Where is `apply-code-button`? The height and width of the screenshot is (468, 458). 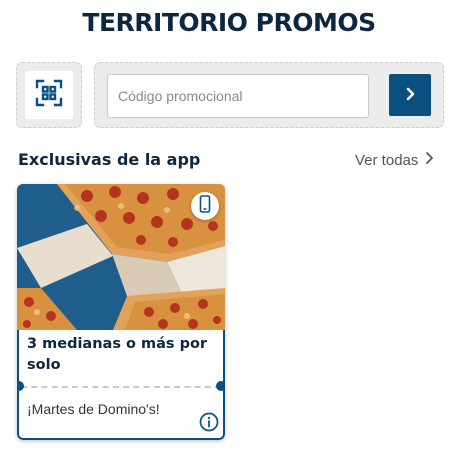
apply-code-button is located at coordinates (410, 95).